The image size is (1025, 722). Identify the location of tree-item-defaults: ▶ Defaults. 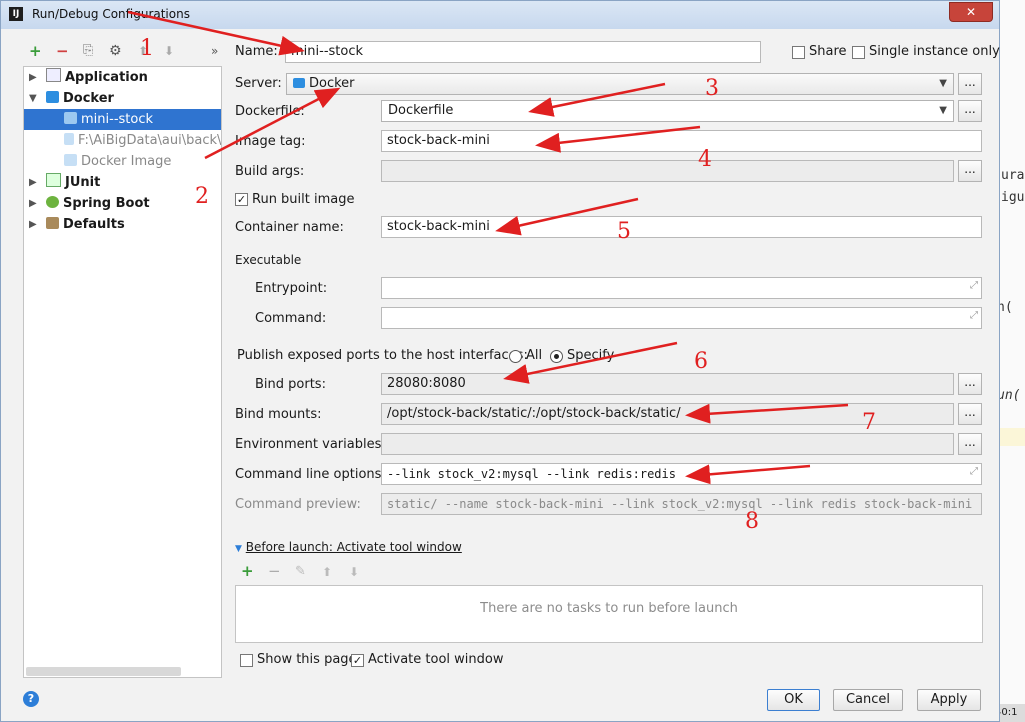
(122, 224).